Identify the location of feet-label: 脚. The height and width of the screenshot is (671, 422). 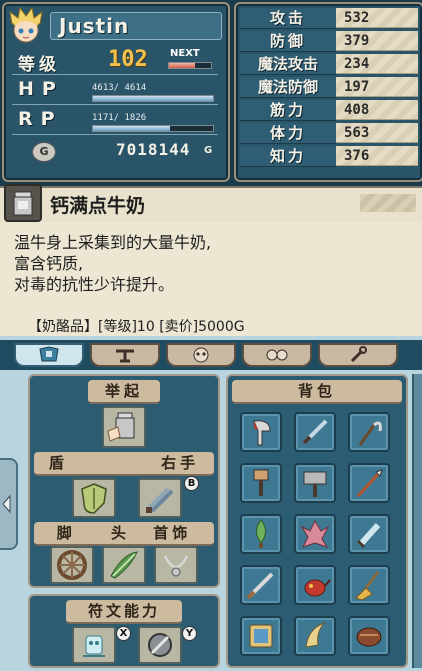
(66, 533).